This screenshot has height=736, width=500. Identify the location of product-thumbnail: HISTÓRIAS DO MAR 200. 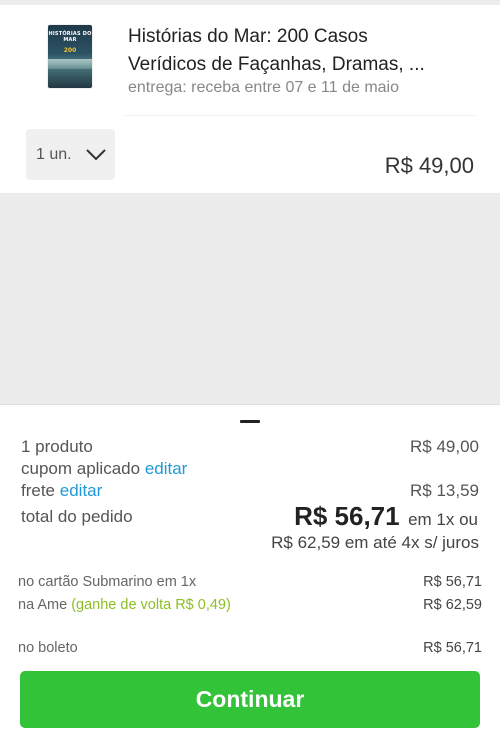
(70, 56).